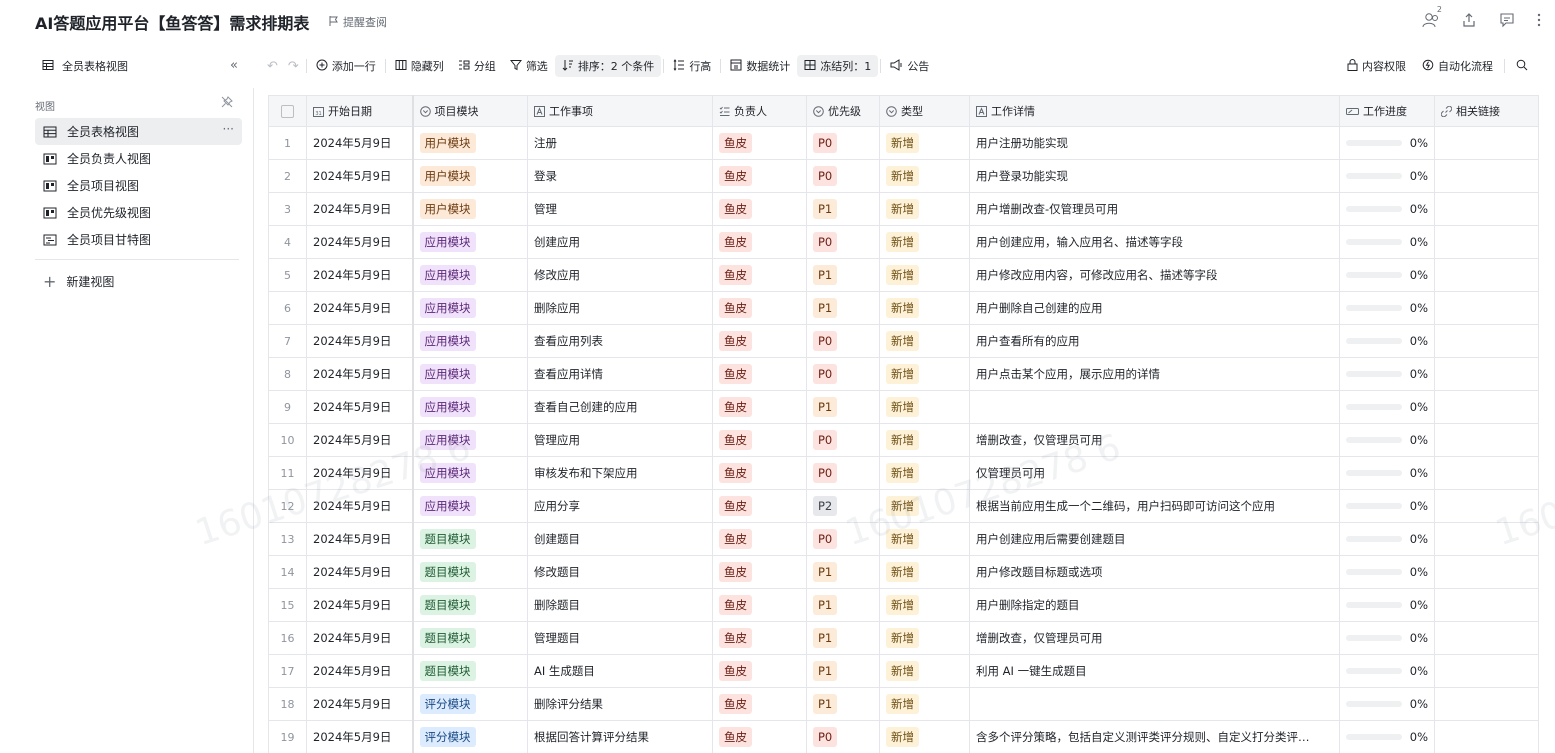 The height and width of the screenshot is (753, 1555). I want to click on sidebar-view-item: 全员表格视图 ···, so click(138, 131).